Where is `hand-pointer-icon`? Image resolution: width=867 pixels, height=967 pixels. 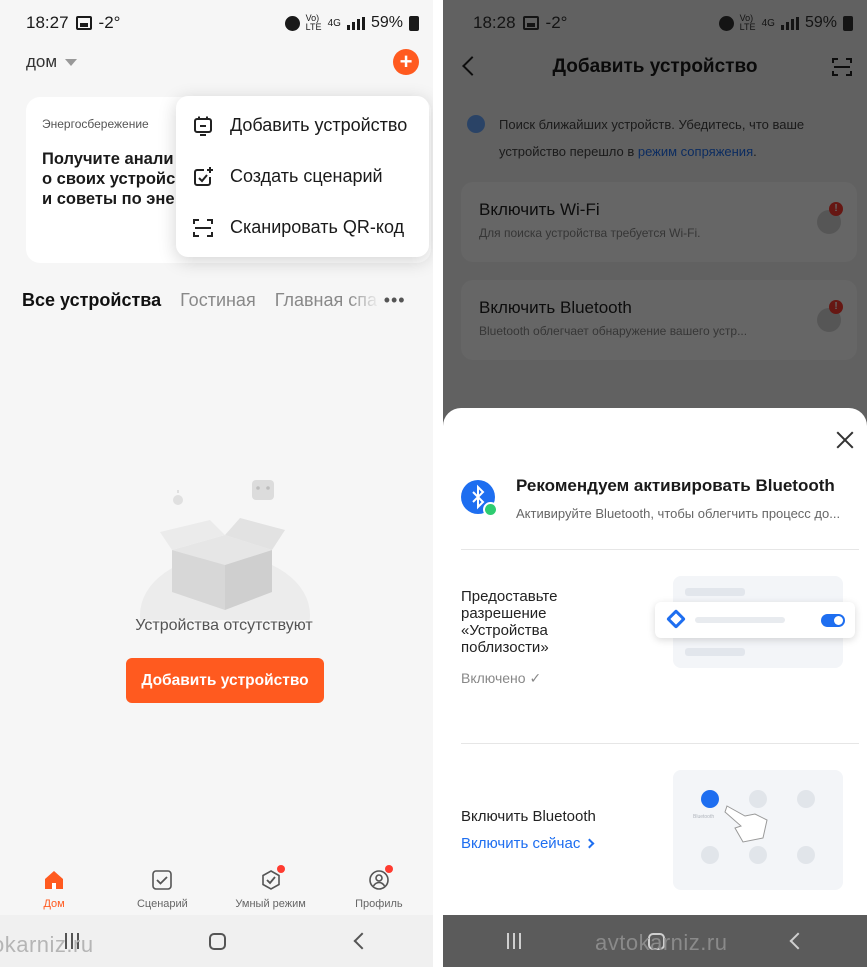
hand-pointer-icon is located at coordinates (746, 824).